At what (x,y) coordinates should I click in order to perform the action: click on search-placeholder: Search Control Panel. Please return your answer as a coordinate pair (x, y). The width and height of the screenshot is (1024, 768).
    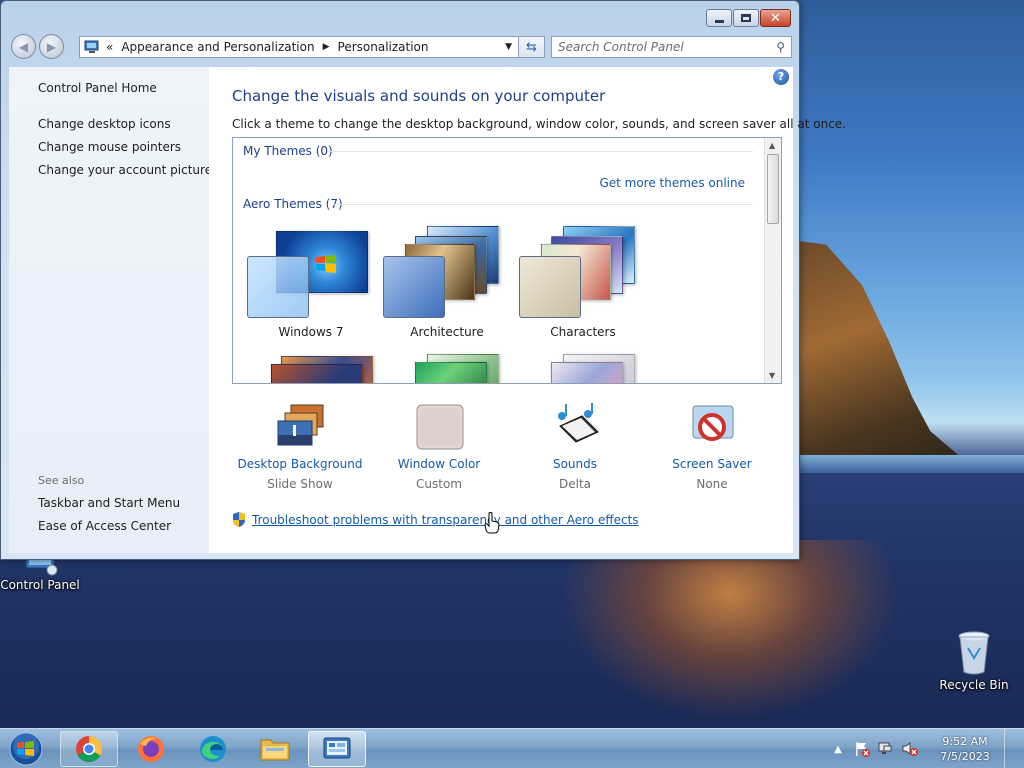
    Looking at the image, I should click on (621, 47).